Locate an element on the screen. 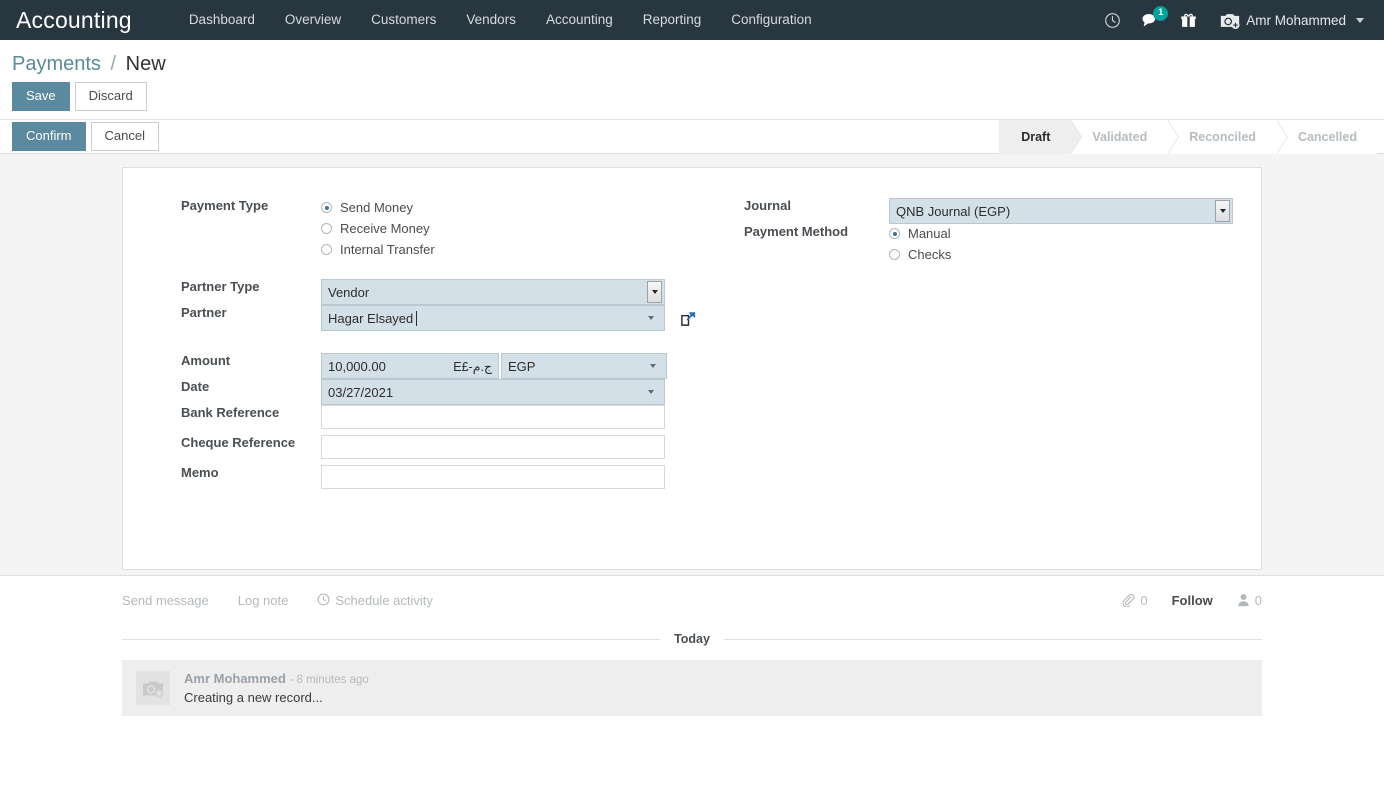 This screenshot has width=1384, height=788. label-partner-type: Partner Type is located at coordinates (220, 286).